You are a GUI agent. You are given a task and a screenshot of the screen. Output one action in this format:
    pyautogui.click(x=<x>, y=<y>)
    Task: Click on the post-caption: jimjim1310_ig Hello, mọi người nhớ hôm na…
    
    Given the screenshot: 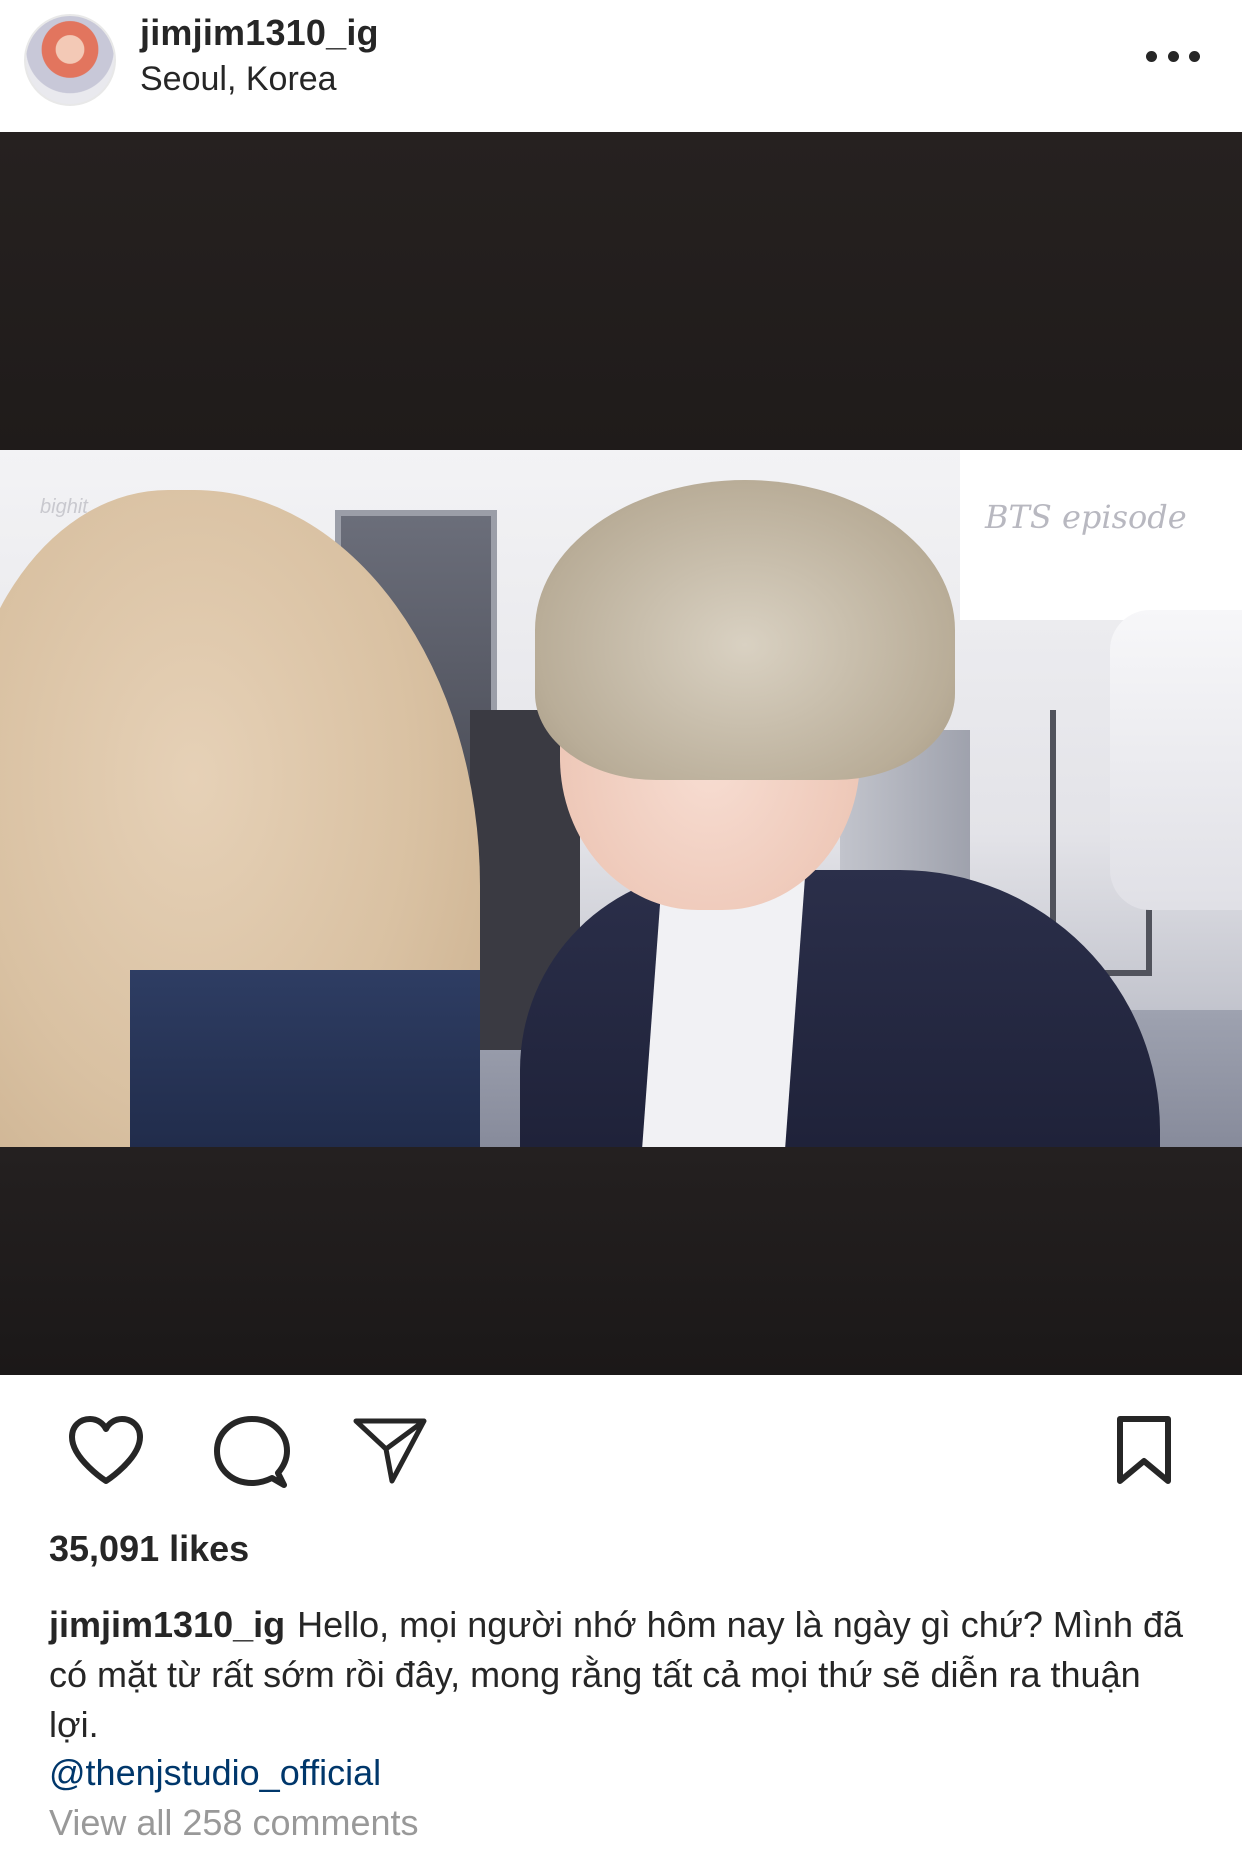 What is the action you would take?
    pyautogui.click(x=624, y=1675)
    